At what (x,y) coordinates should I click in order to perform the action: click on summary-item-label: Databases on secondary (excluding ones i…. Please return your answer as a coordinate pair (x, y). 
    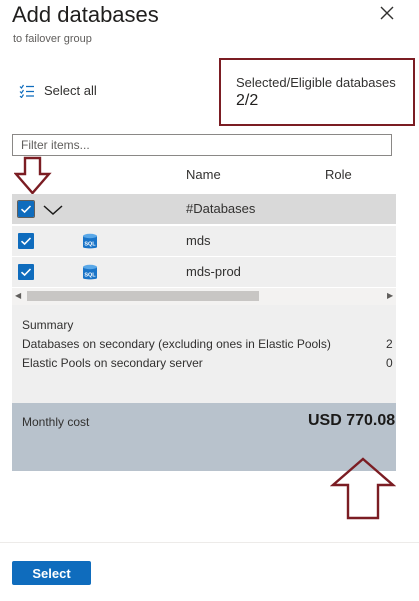
    Looking at the image, I should click on (176, 344).